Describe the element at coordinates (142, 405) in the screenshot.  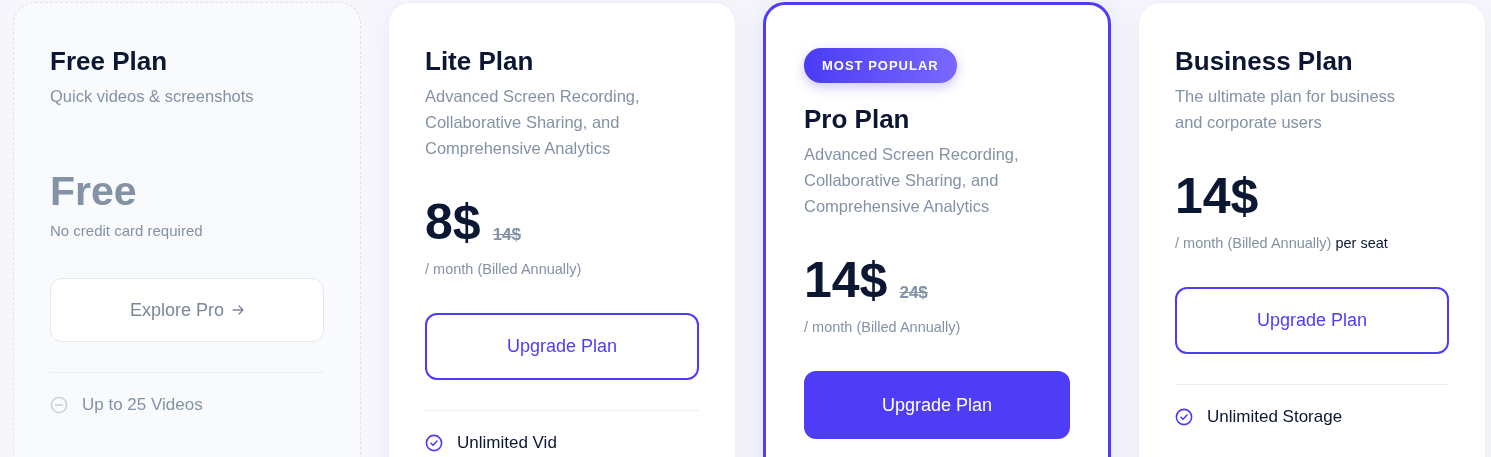
I see `feature-text: Up to 25 Videos` at that location.